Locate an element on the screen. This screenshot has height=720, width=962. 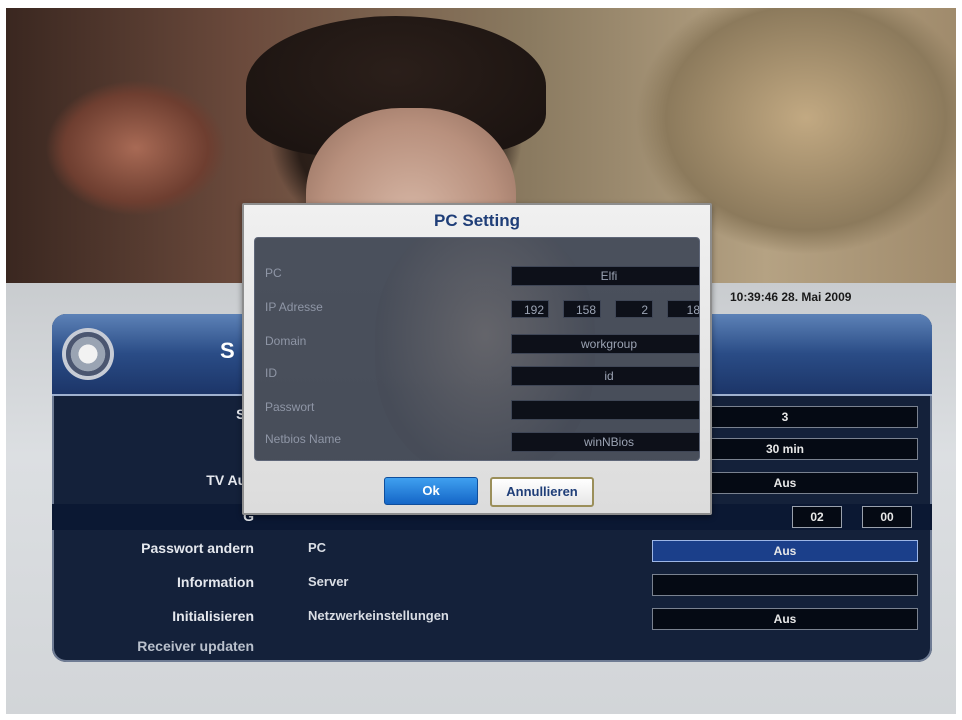
time-minute-field: 00 is located at coordinates (887, 517).